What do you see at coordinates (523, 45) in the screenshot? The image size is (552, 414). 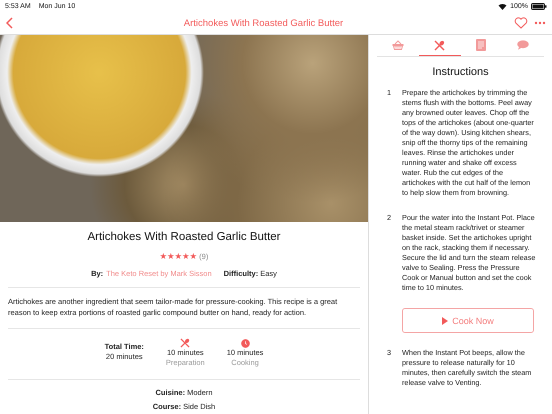 I see `speech-bubble-icon` at bounding box center [523, 45].